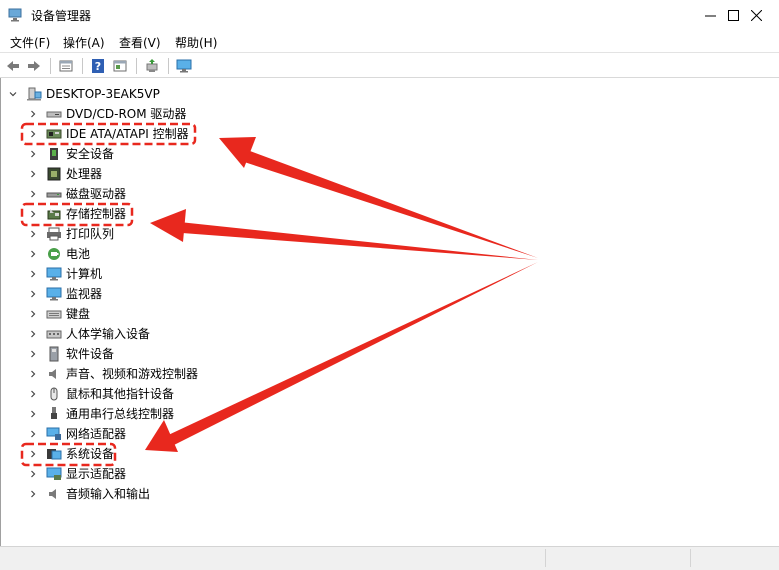 This screenshot has height=570, width=779. What do you see at coordinates (54, 374) in the screenshot?
I see `speaker-icon` at bounding box center [54, 374].